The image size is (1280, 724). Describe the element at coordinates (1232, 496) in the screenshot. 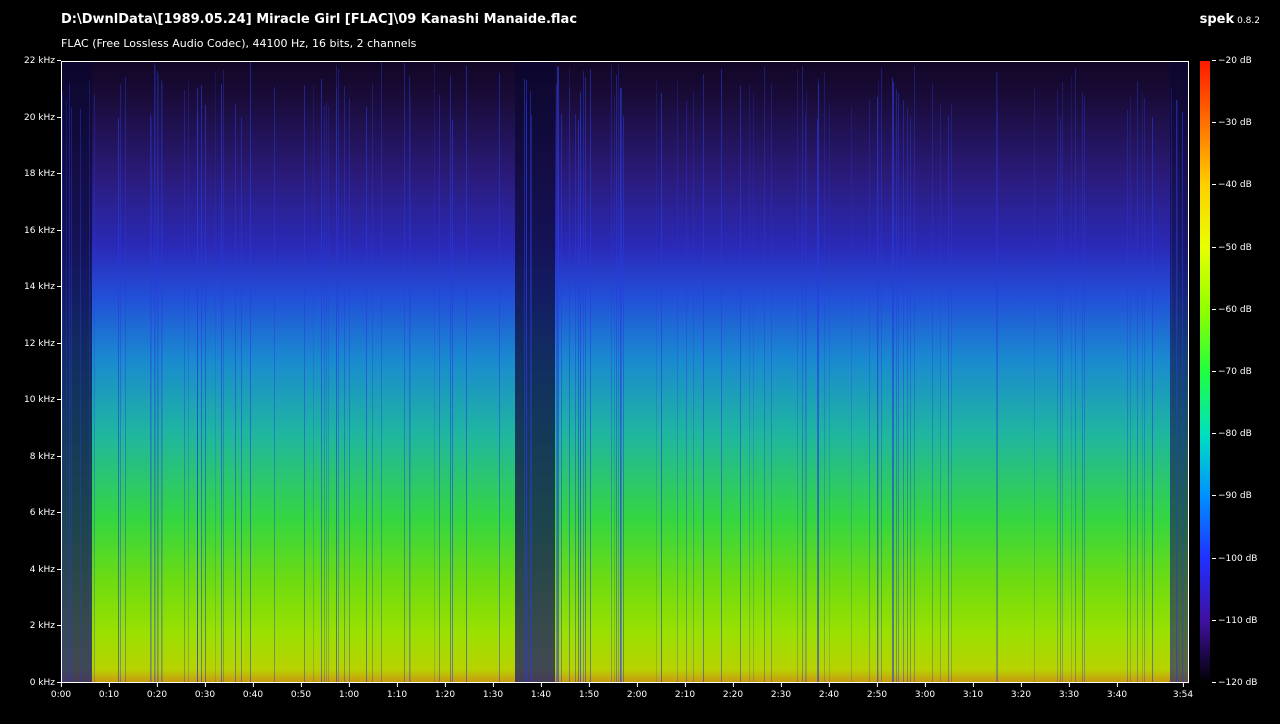

I see `db-tick: −90 dB` at that location.